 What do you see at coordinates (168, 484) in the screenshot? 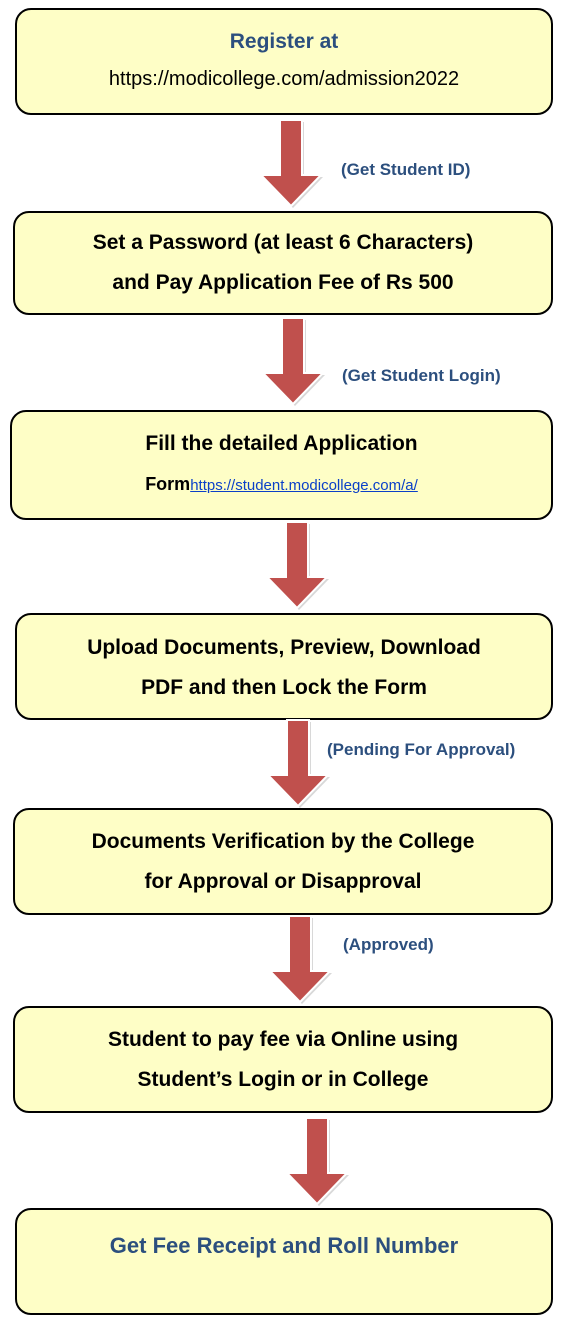
I see `application-form-word: Form` at bounding box center [168, 484].